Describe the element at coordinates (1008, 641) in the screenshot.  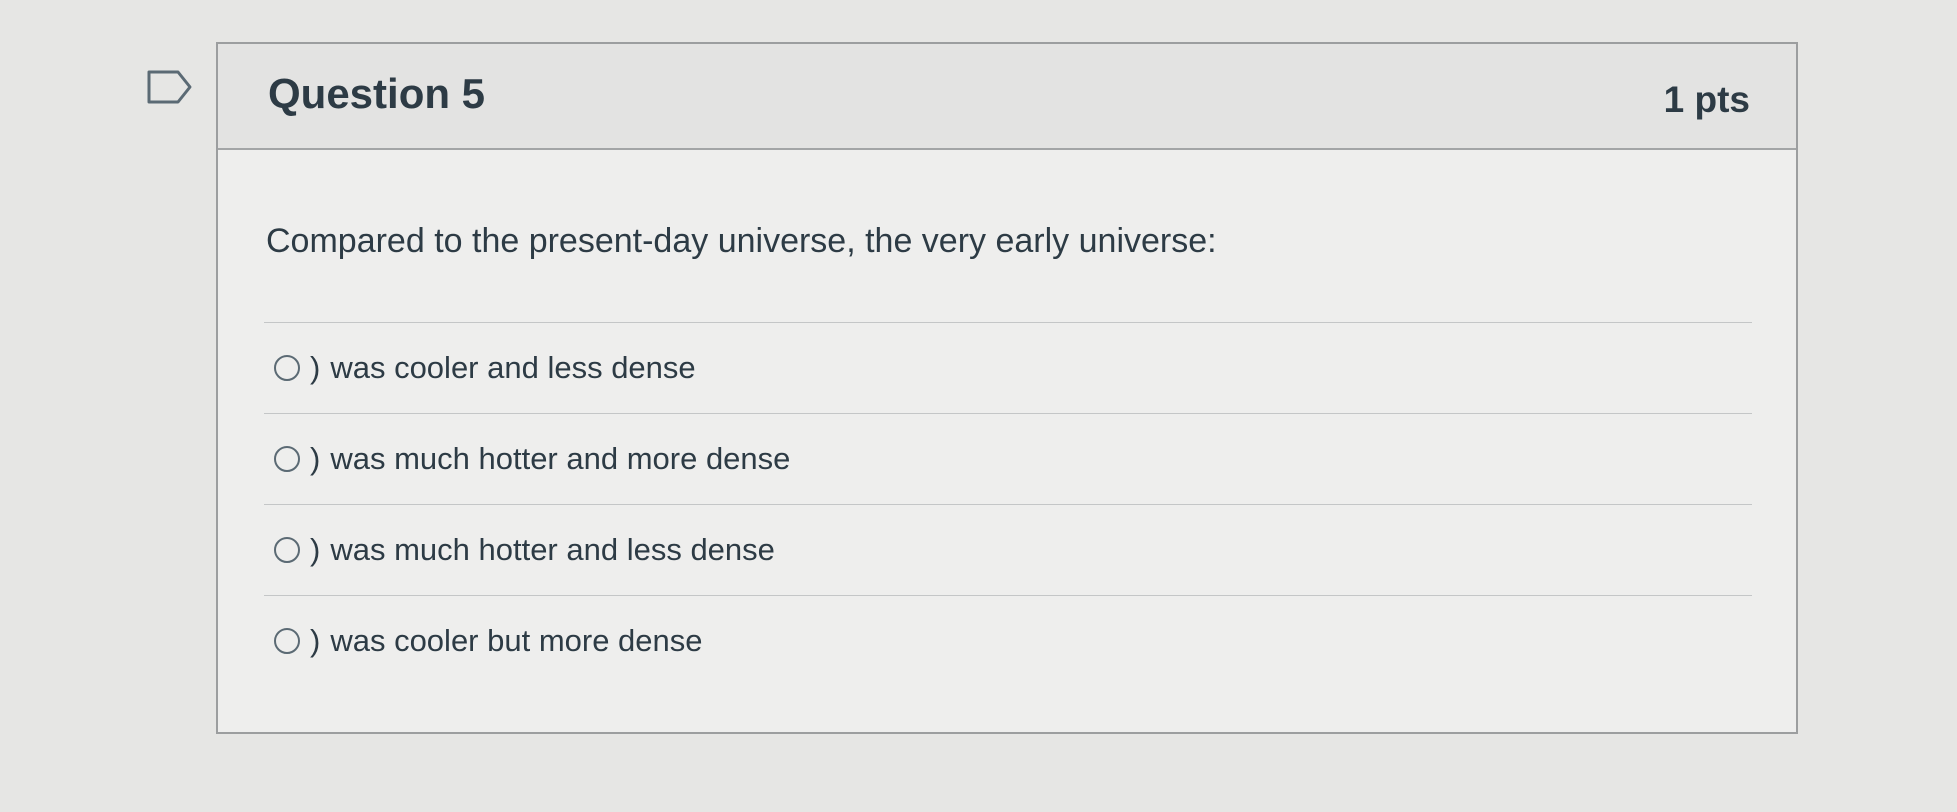
I see `answer-option-4: ) was cooler but more dense` at that location.